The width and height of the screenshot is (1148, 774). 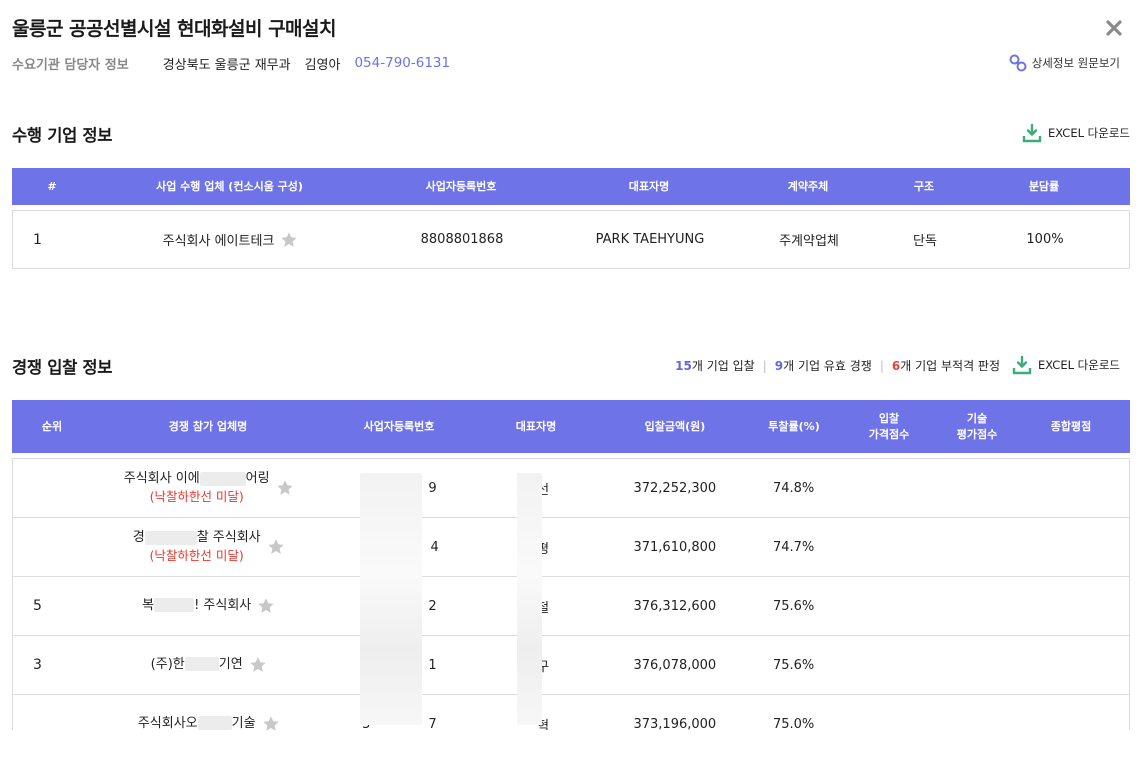 I want to click on row-rate: 74.7%, so click(x=793, y=547).